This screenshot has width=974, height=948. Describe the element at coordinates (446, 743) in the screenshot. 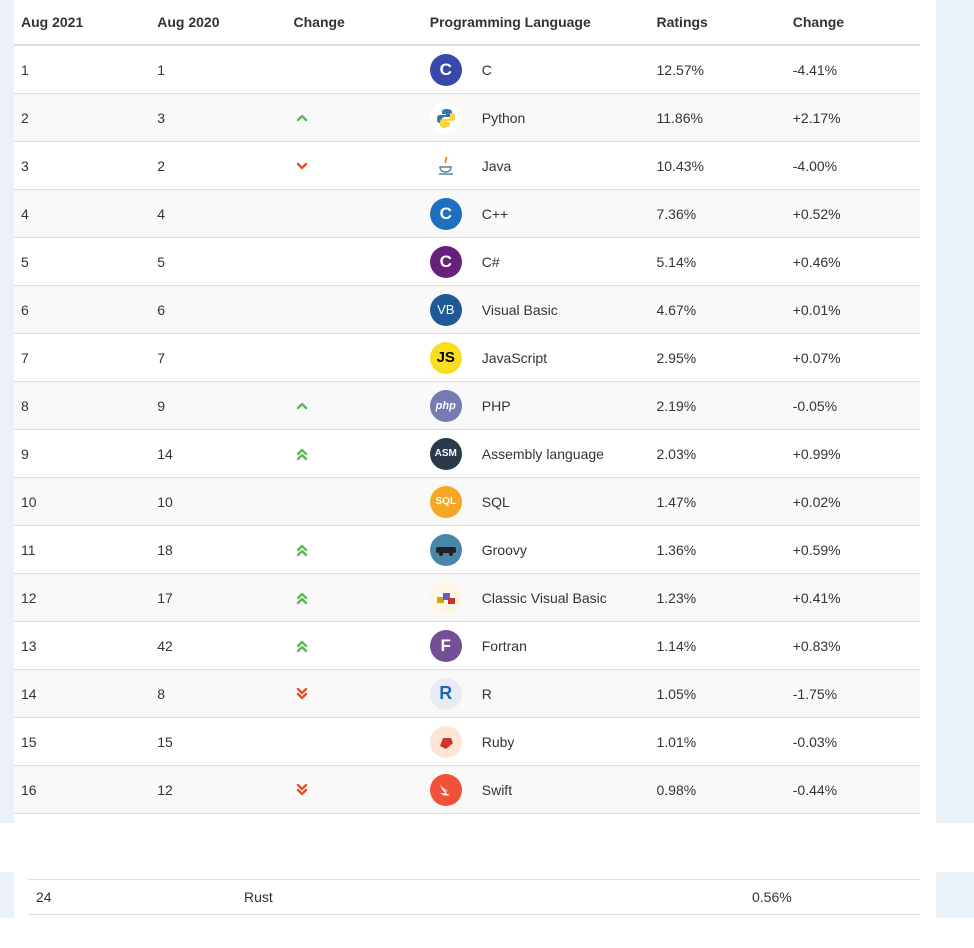

I see `ruby-gem-shape` at that location.